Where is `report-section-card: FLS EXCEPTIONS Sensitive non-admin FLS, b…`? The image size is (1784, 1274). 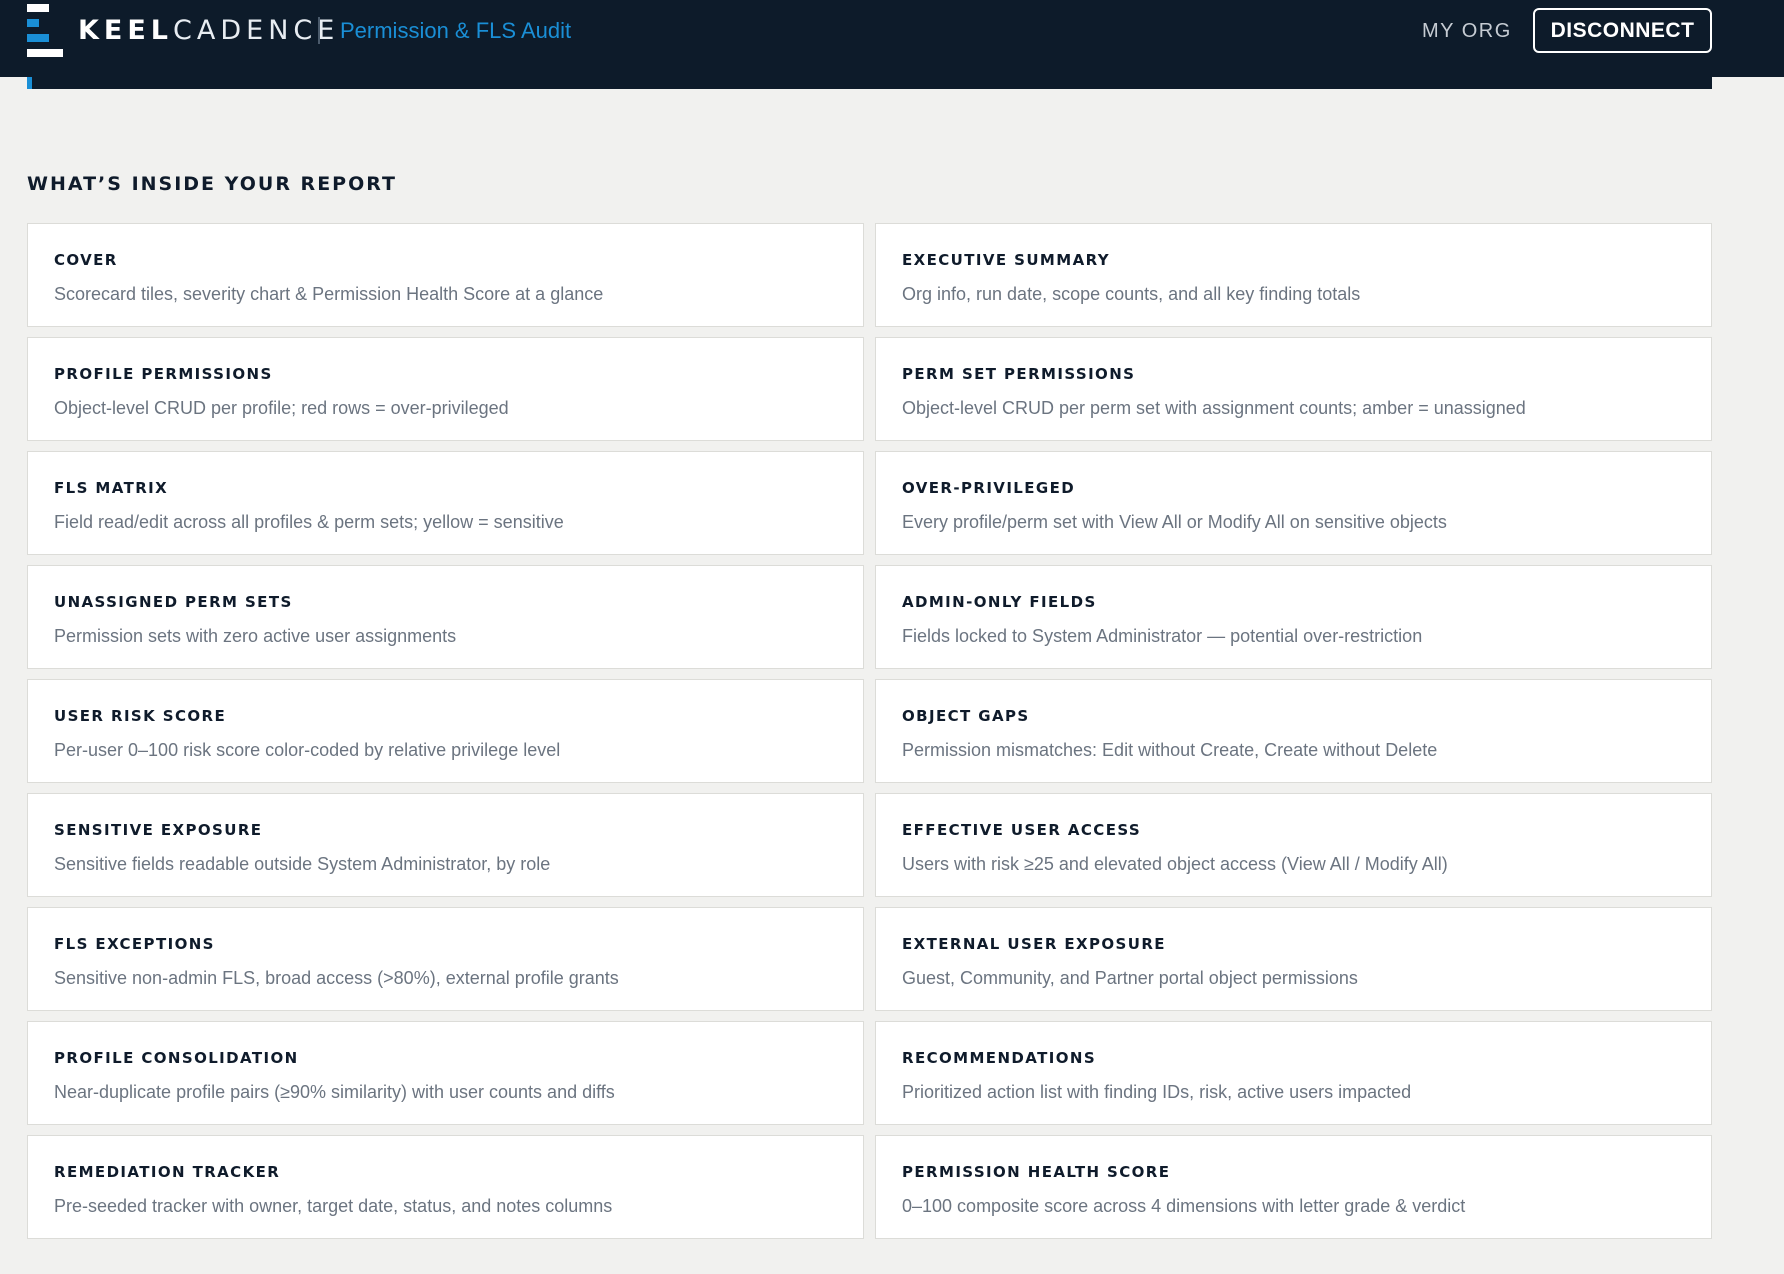
report-section-card: FLS EXCEPTIONS Sensitive non-admin FLS, b… is located at coordinates (445, 959).